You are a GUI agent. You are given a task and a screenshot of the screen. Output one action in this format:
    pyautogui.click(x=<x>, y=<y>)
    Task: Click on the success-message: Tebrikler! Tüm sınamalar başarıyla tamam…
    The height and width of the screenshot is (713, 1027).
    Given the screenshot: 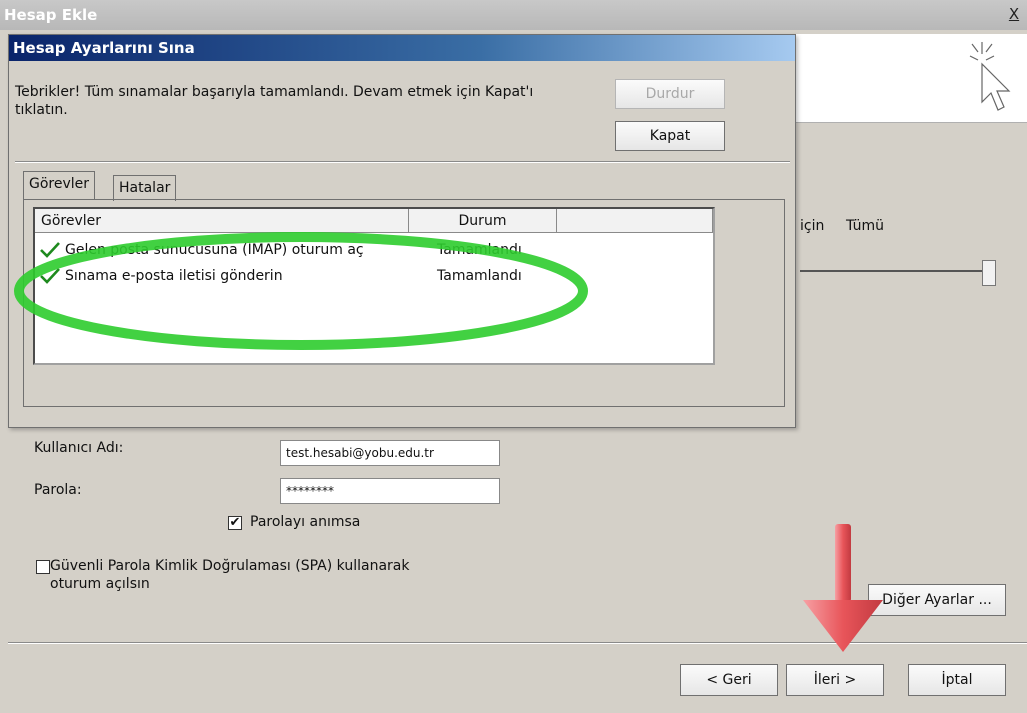 What is the action you would take?
    pyautogui.click(x=305, y=101)
    